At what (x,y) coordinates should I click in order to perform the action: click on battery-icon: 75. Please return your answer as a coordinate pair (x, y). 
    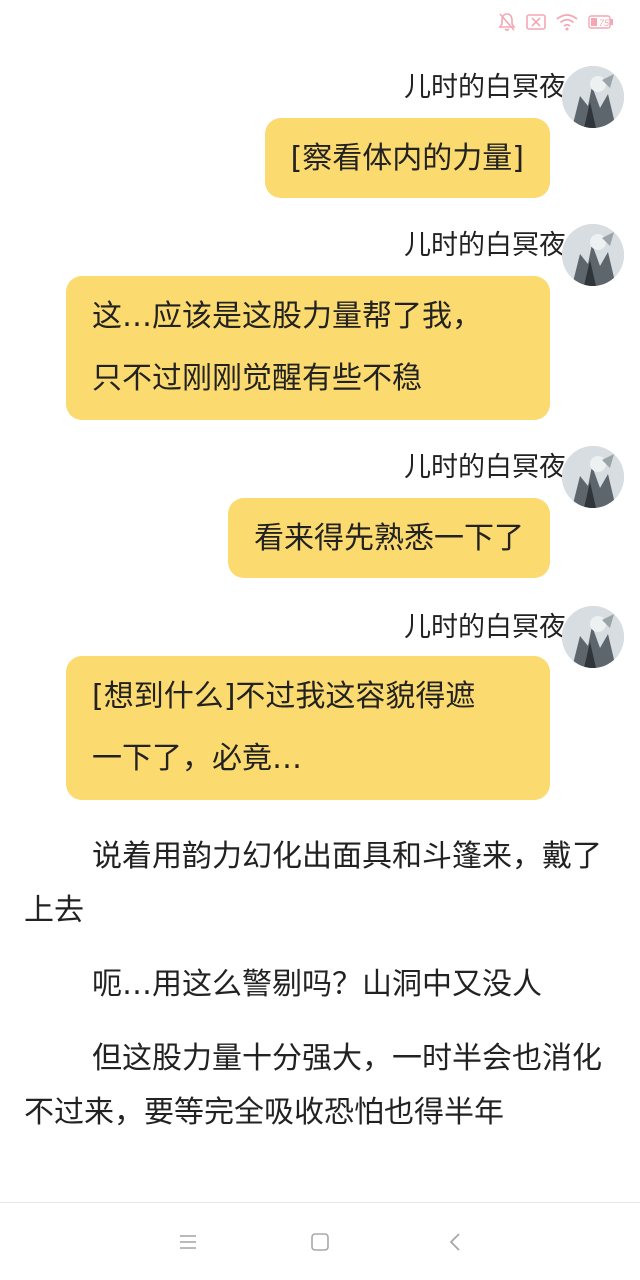
    Looking at the image, I should click on (601, 22).